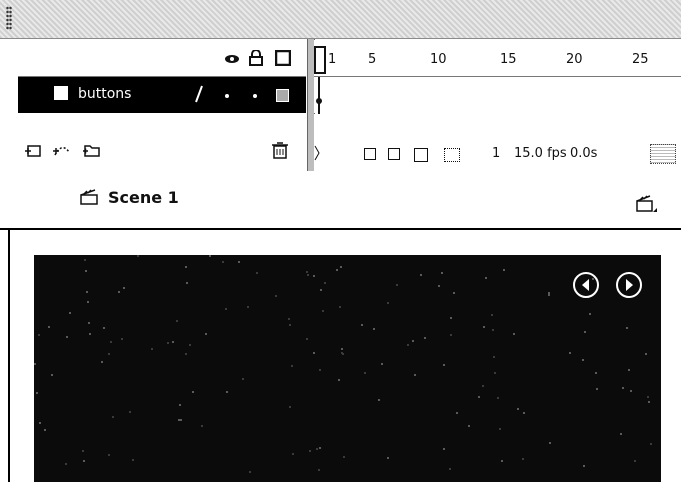  I want to click on trash-icon, so click(280, 150).